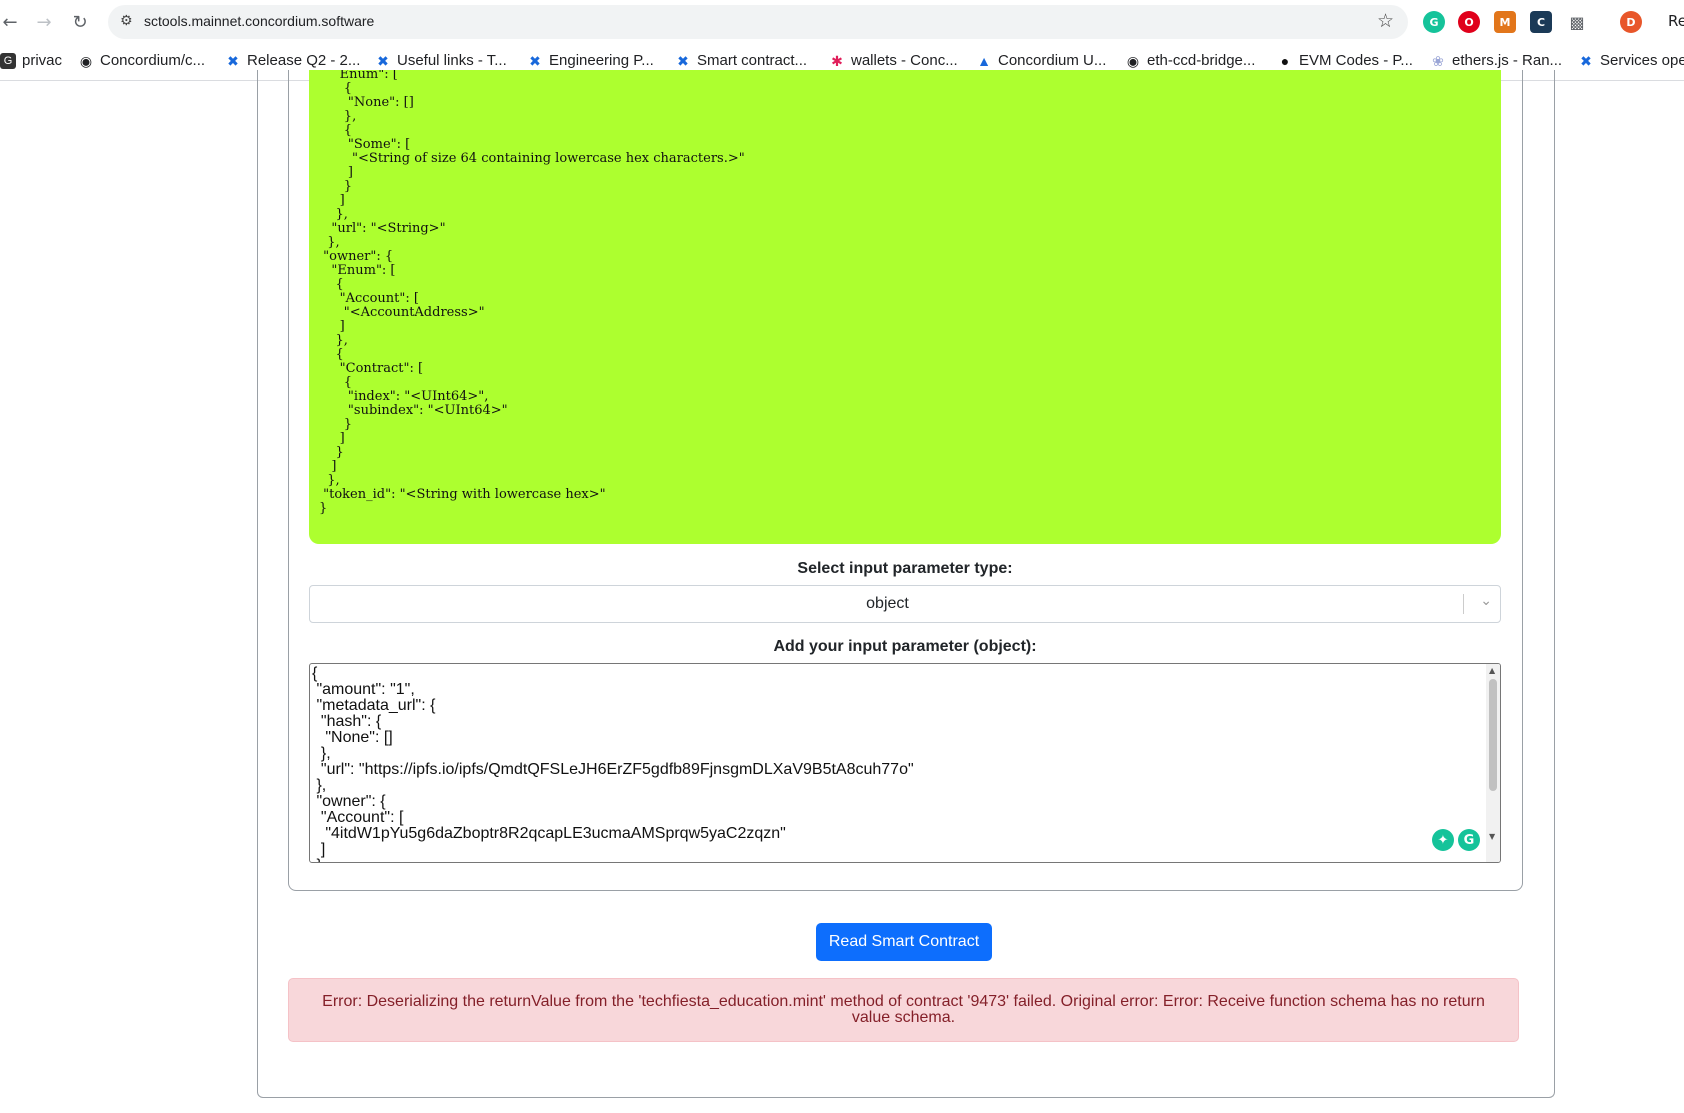 The width and height of the screenshot is (1684, 1113). What do you see at coordinates (1676, 21) in the screenshot?
I see `tab-partial-label: Re` at bounding box center [1676, 21].